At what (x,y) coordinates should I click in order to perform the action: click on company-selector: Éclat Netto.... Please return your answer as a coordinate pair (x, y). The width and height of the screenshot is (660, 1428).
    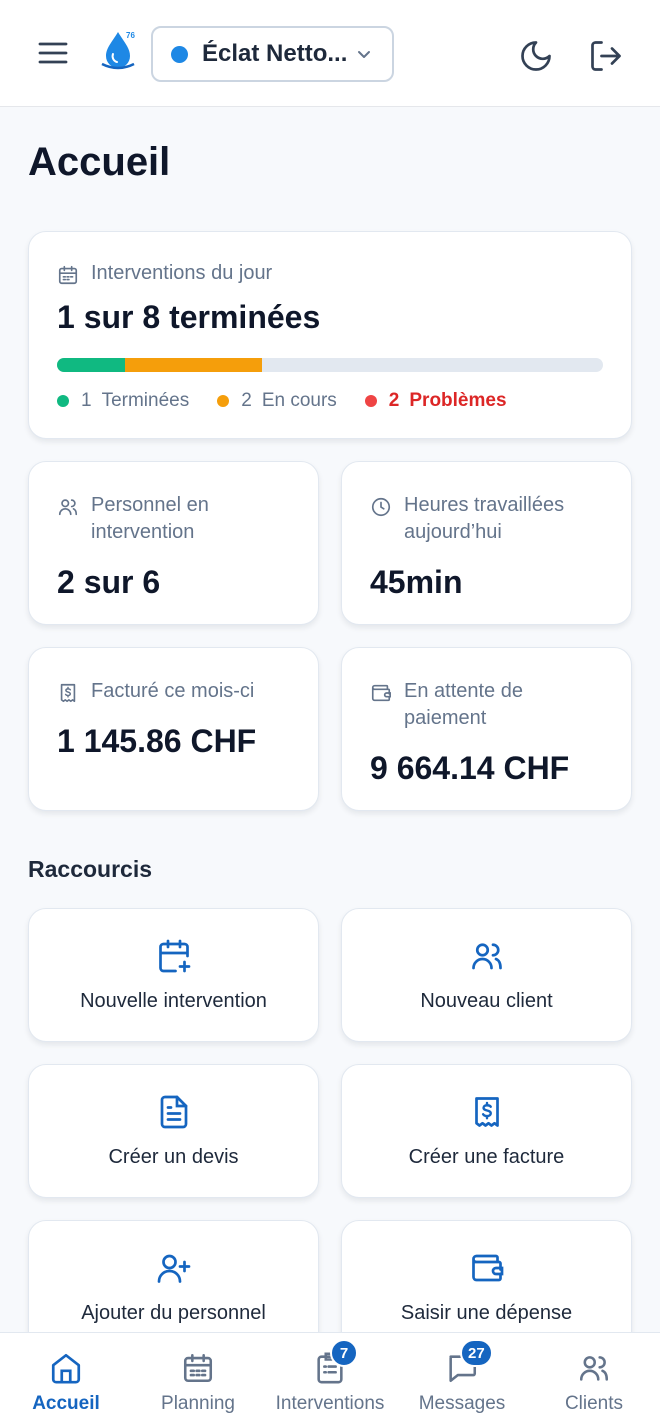
    Looking at the image, I should click on (272, 54).